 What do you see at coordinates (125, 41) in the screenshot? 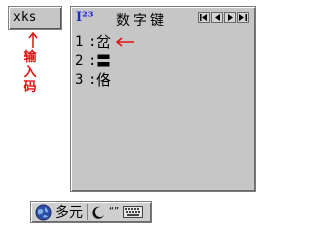
I see `left-arrow-icon` at bounding box center [125, 41].